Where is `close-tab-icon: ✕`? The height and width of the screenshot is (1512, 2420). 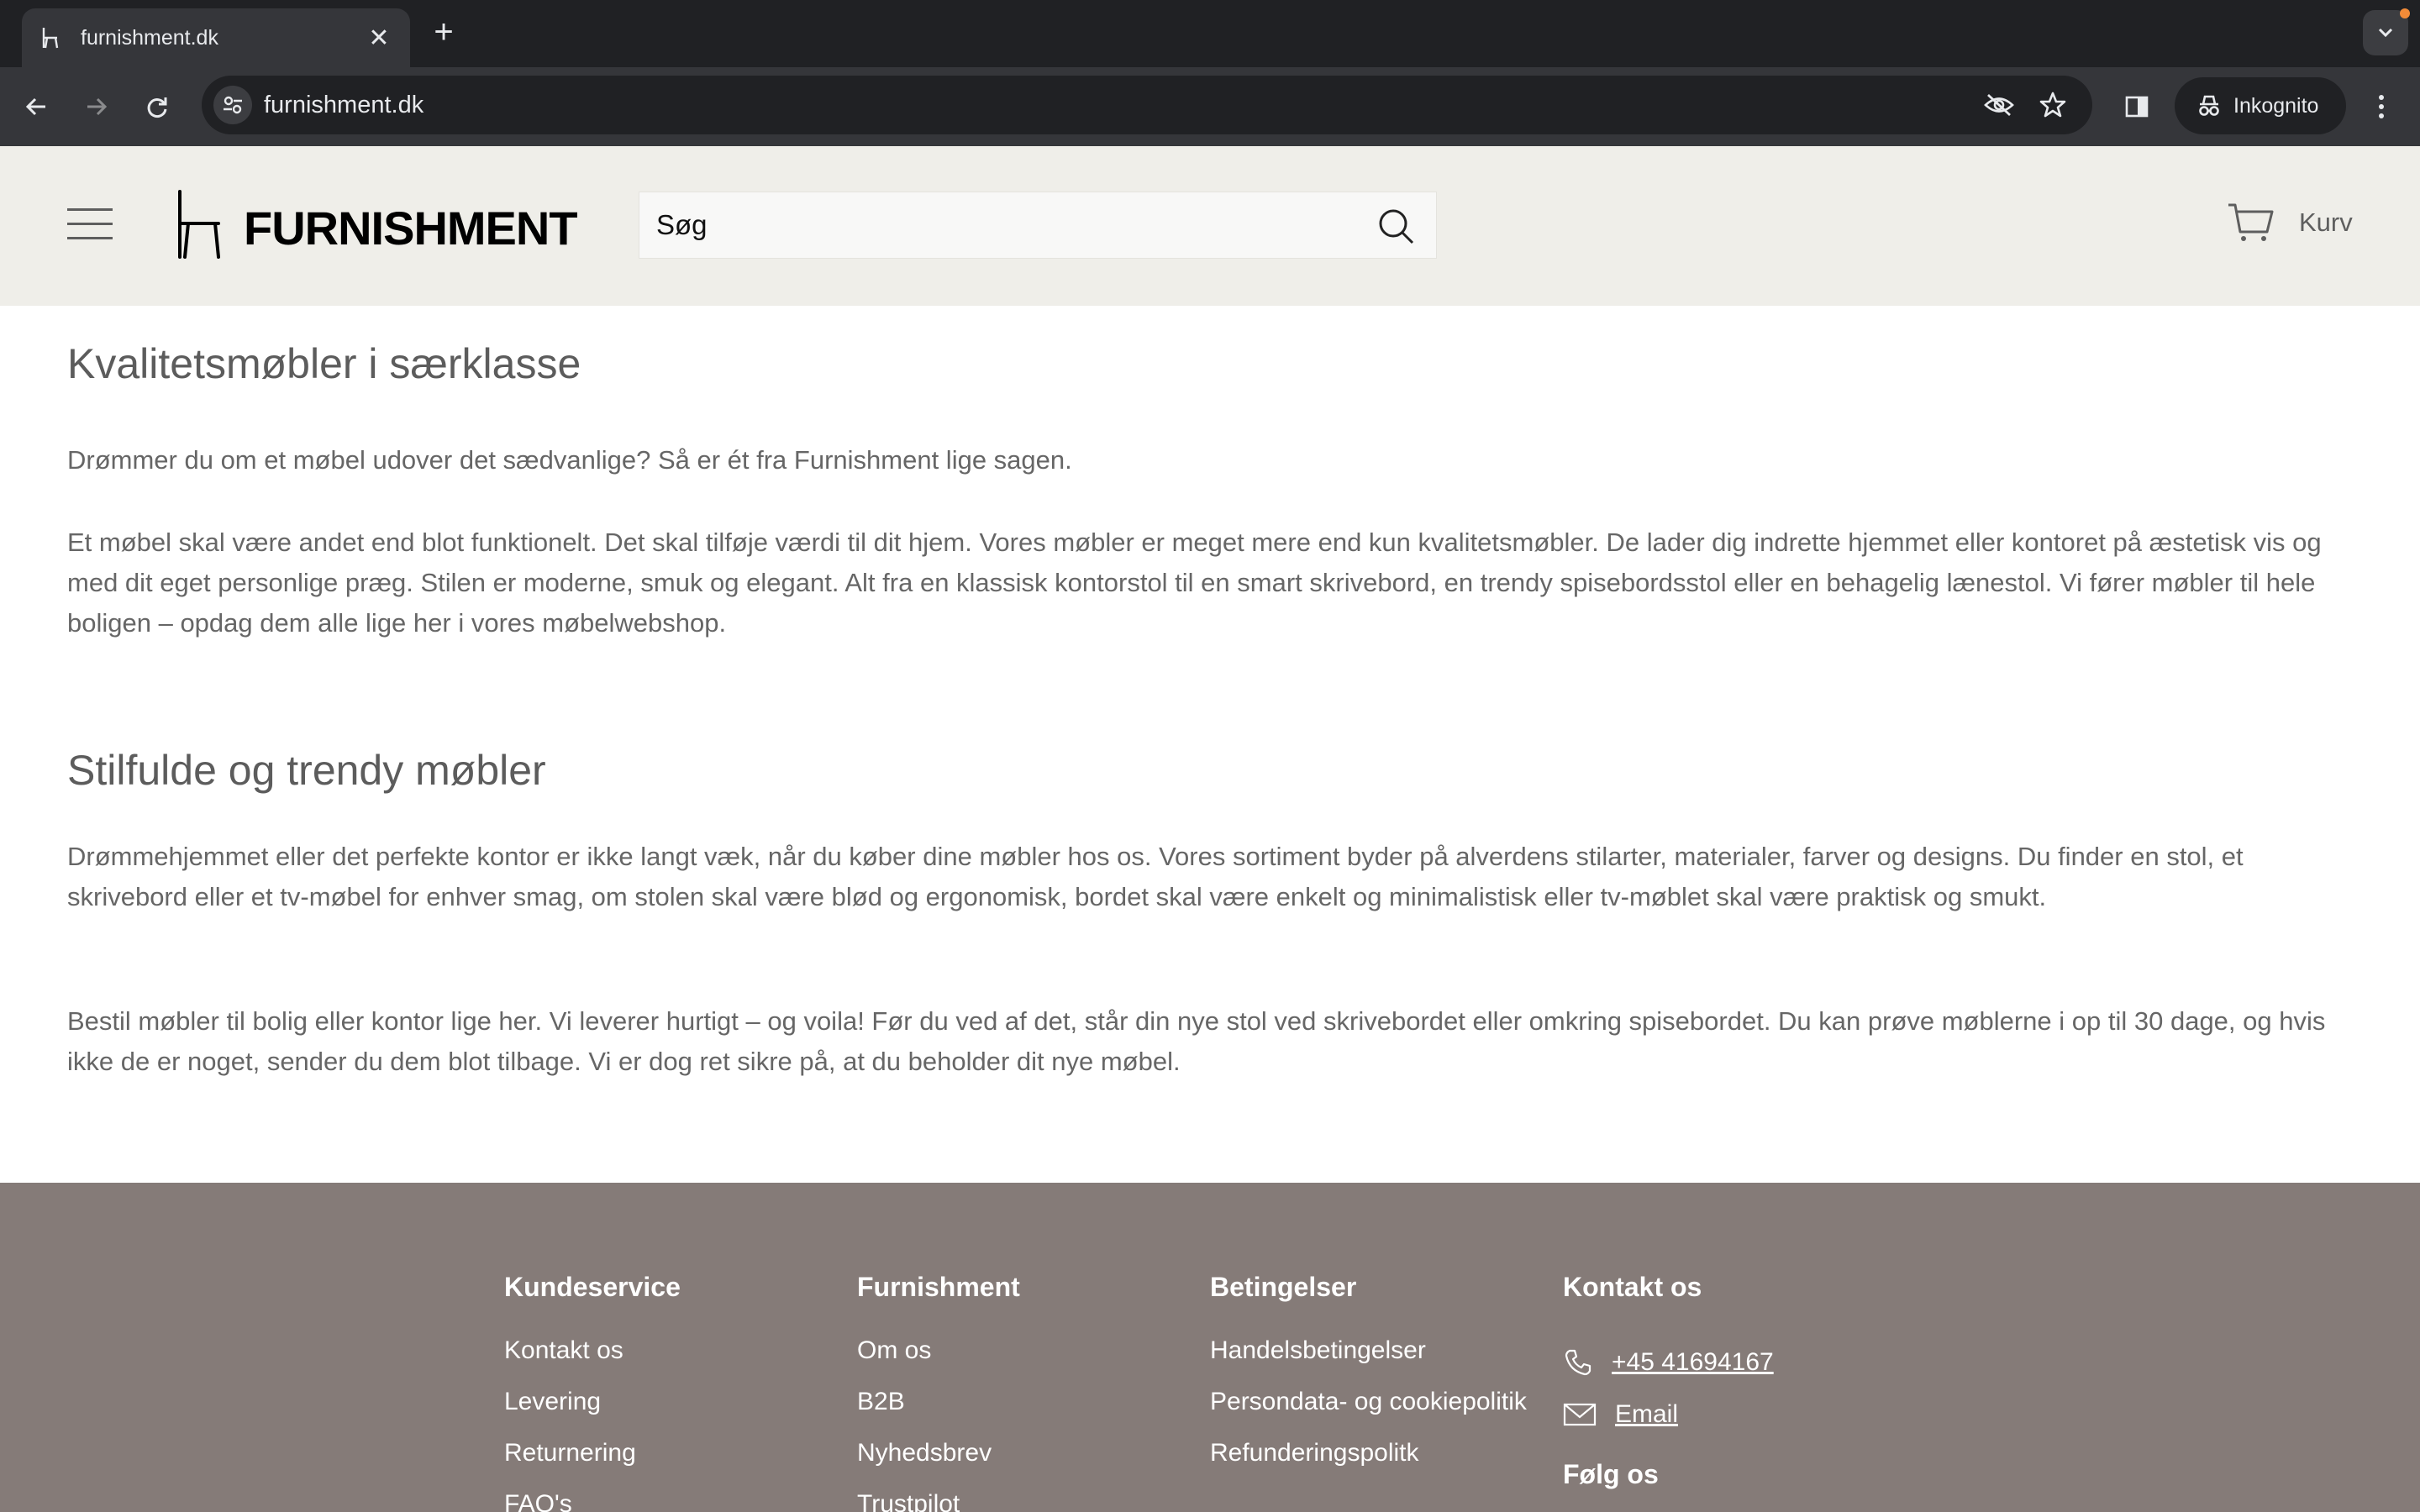
close-tab-icon: ✕ is located at coordinates (379, 38).